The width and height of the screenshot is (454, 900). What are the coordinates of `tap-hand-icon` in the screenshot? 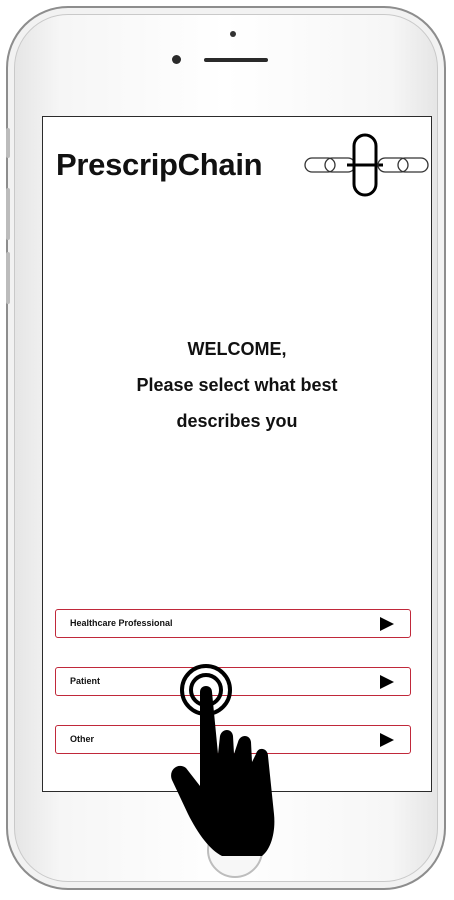 It's located at (223, 760).